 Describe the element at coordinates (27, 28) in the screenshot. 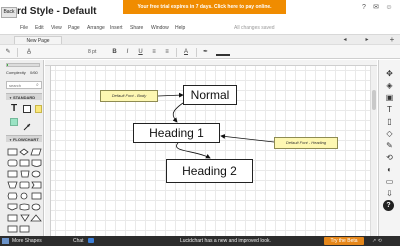

I see `menu-file: File` at that location.